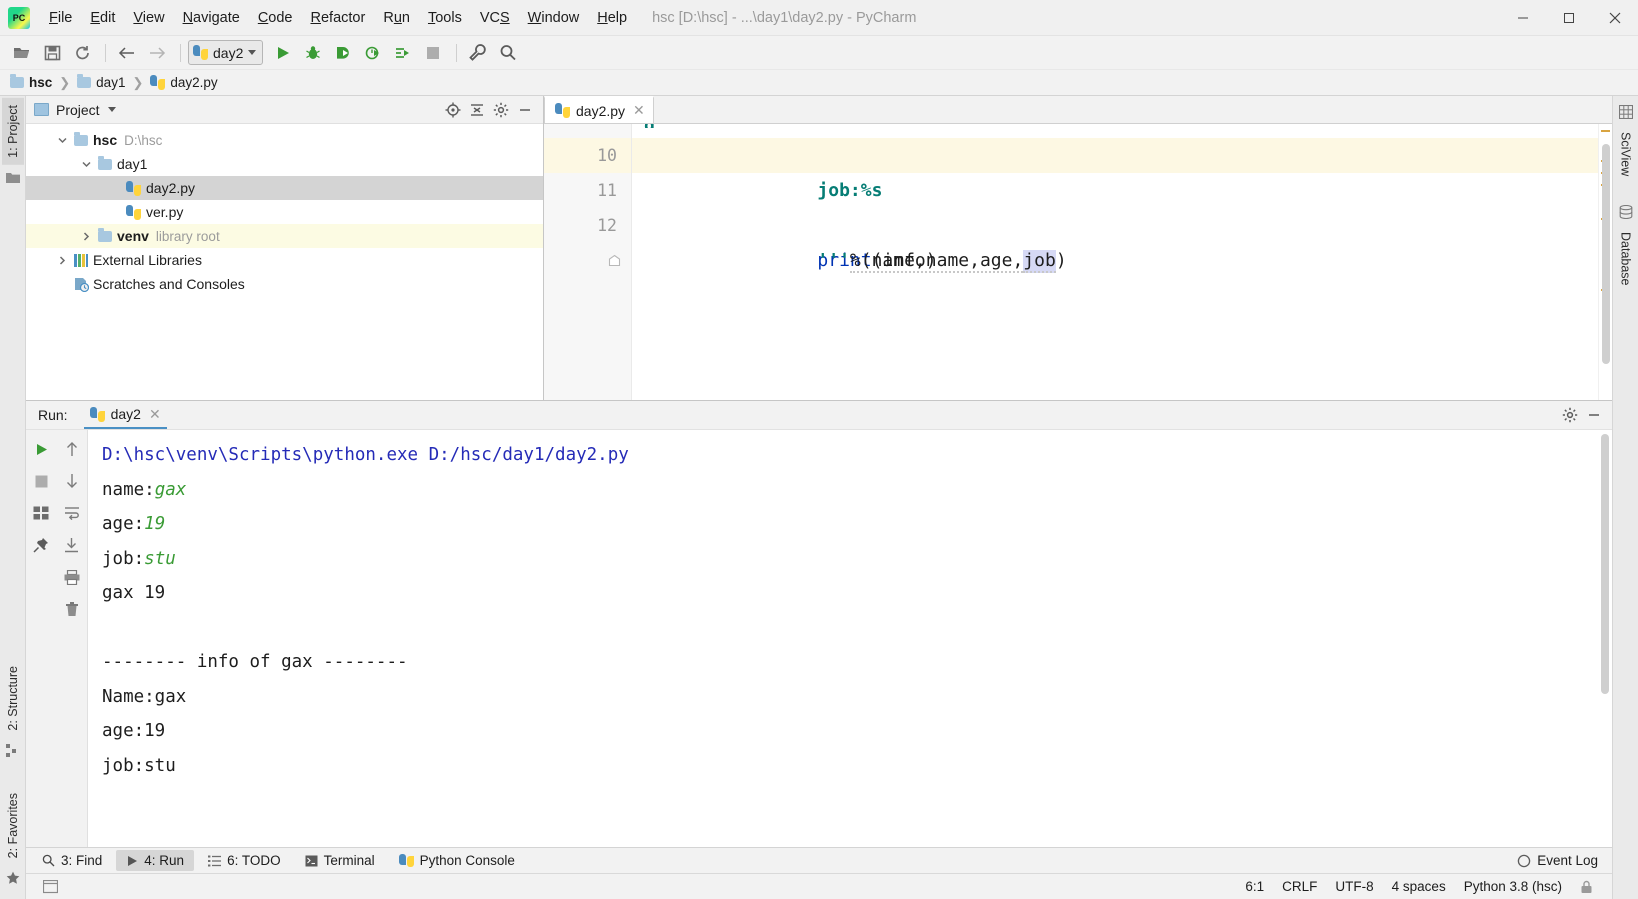  What do you see at coordinates (284, 284) in the screenshot?
I see `tree-item-scratches-and-consoles: Scratches and Consoles` at bounding box center [284, 284].